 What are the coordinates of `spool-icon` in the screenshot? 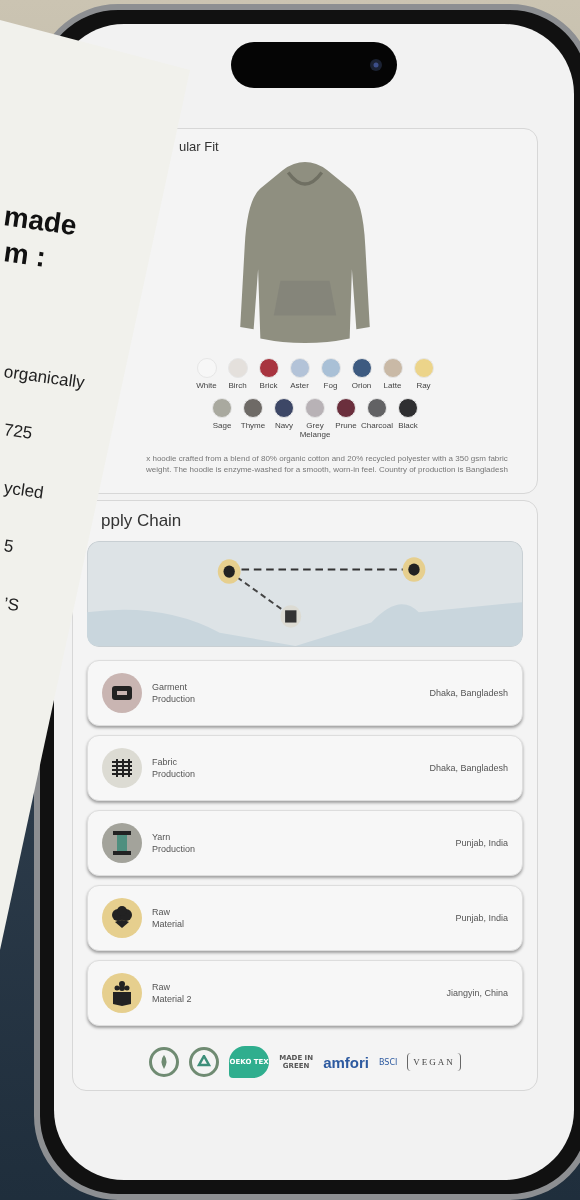 It's located at (122, 843).